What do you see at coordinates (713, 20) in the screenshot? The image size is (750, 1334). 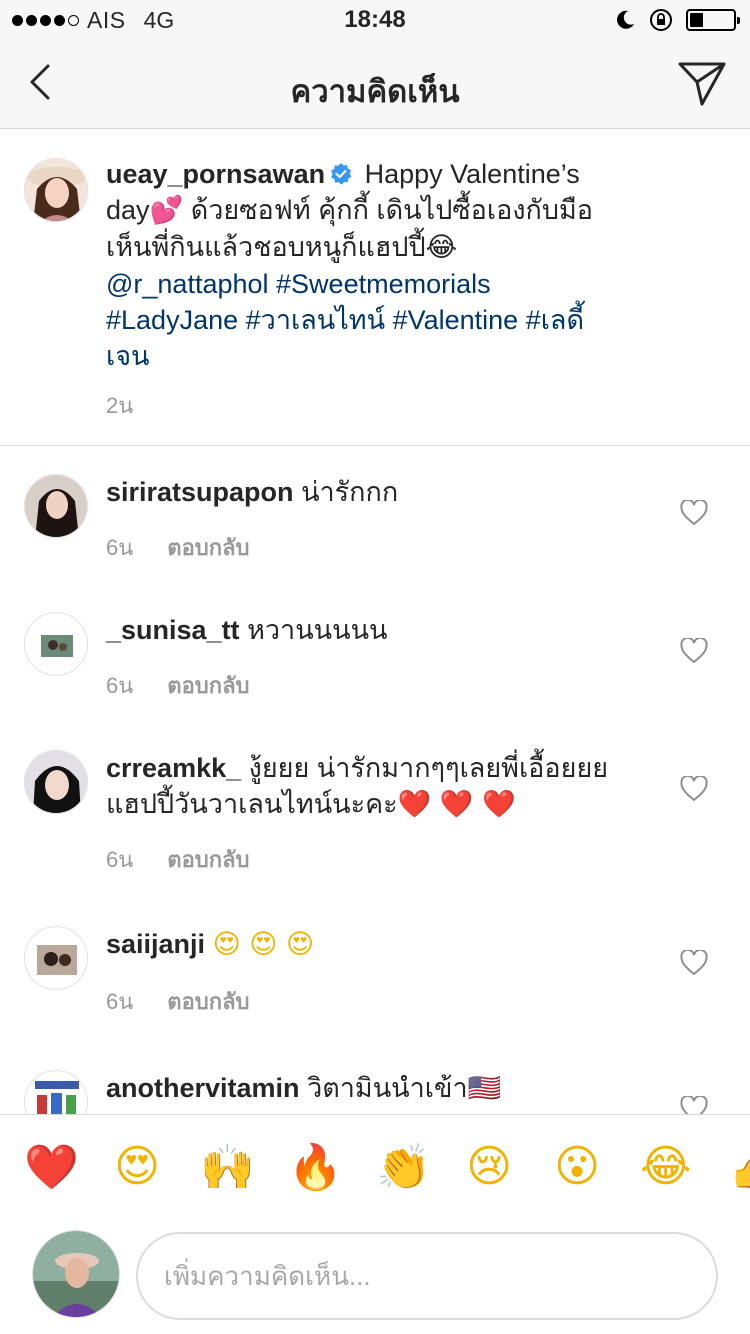 I see `battery-icon` at bounding box center [713, 20].